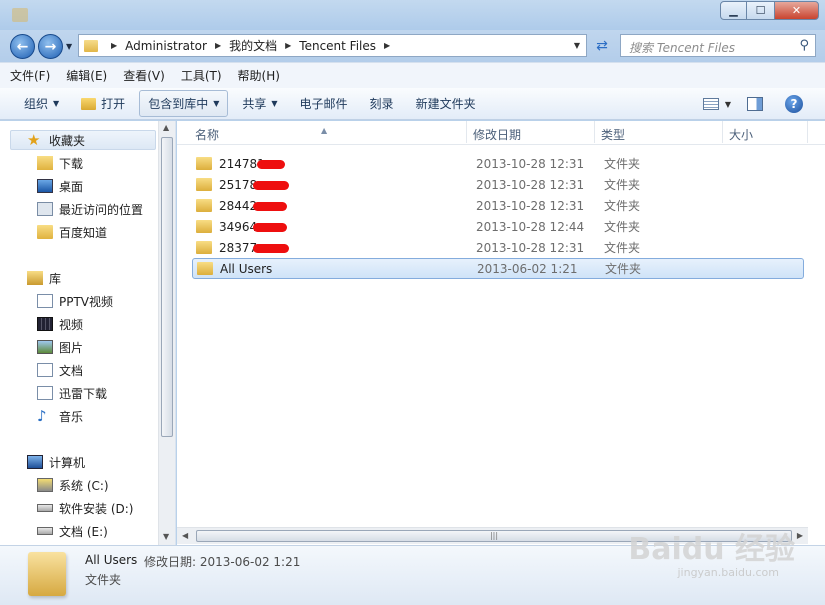  I want to click on nav-drive-e: 文档 (E:), so click(72, 531).